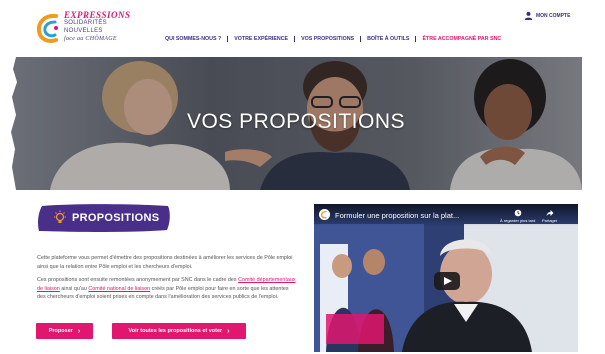 This screenshot has width=605, height=354. I want to click on share-button: Partager, so click(549, 216).